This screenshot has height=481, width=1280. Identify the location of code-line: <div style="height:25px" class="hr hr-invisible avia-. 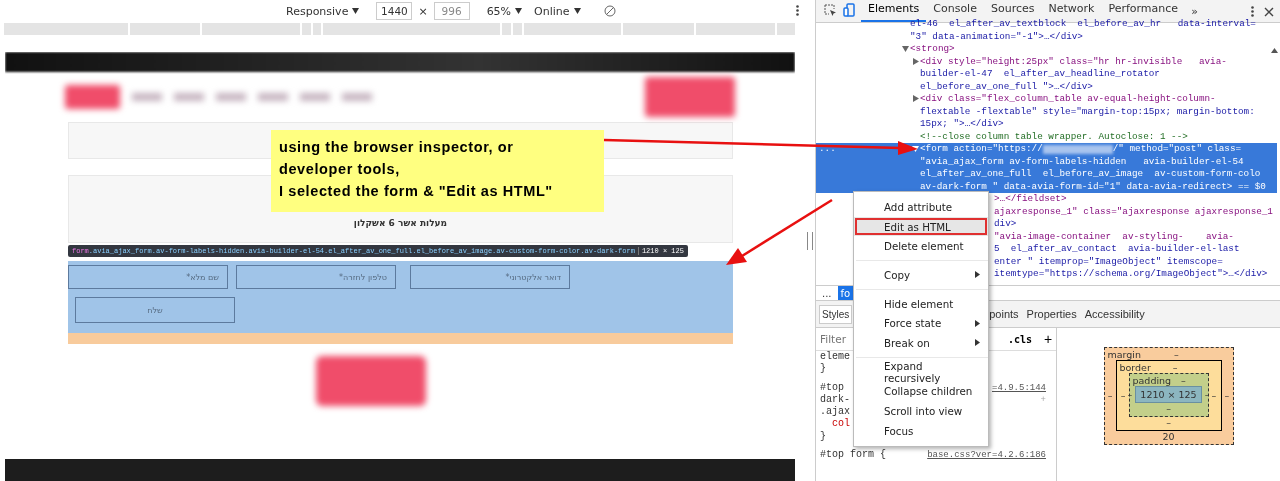
(1073, 61).